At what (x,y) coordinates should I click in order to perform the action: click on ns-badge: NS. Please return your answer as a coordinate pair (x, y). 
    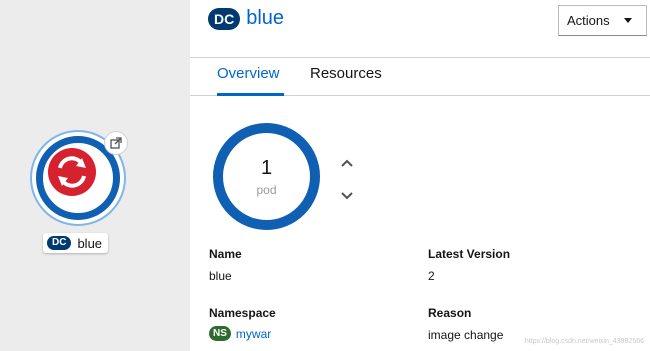
    Looking at the image, I should click on (220, 333).